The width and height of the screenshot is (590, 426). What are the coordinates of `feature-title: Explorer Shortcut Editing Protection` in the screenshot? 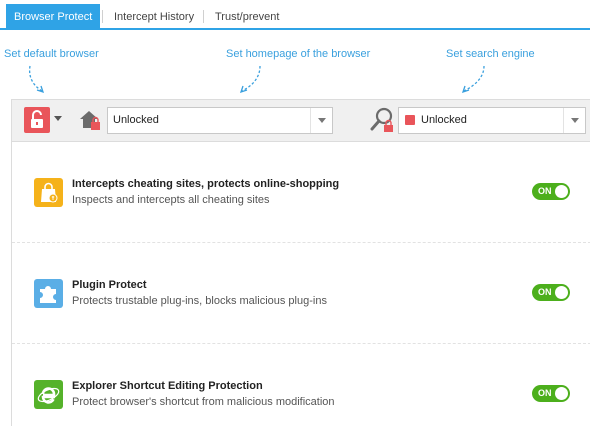 It's located at (167, 386).